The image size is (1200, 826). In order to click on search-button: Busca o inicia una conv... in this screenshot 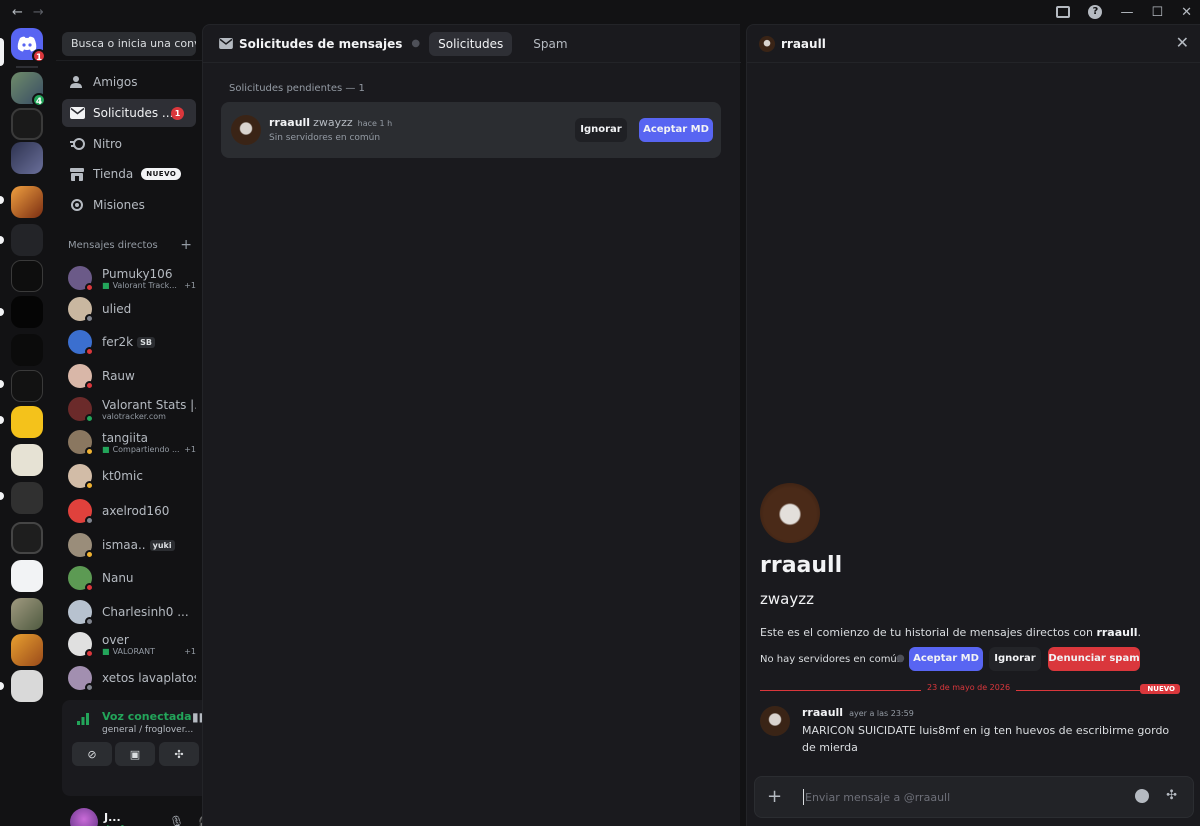, I will do `click(129, 44)`.